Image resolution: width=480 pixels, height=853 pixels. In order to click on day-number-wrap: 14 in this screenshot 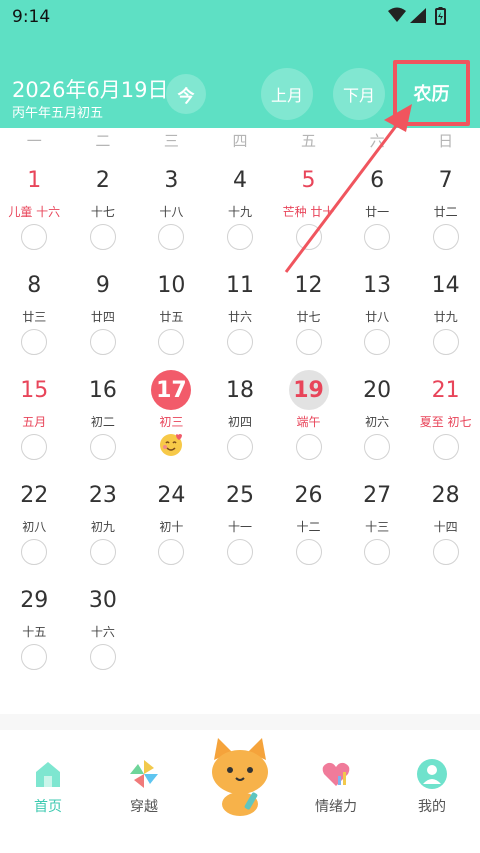, I will do `click(446, 285)`.